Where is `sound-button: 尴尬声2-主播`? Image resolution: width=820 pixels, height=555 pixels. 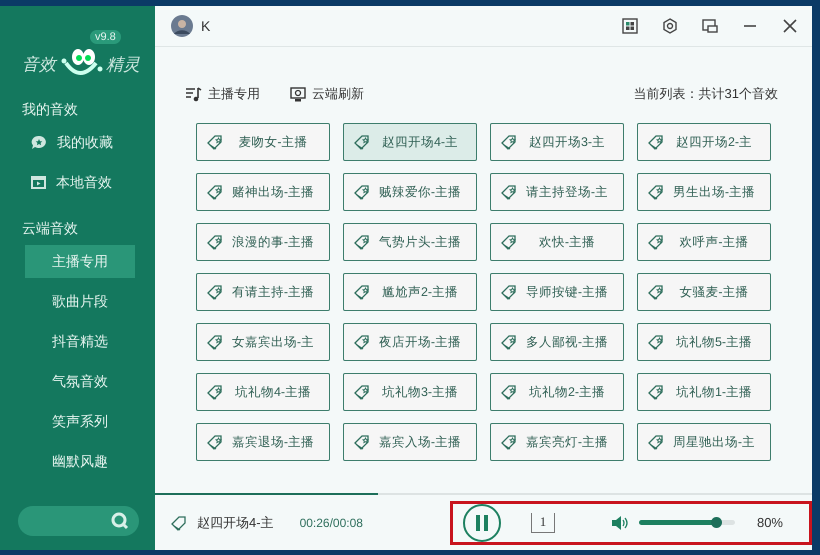
sound-button: 尴尬声2-主播 is located at coordinates (410, 292).